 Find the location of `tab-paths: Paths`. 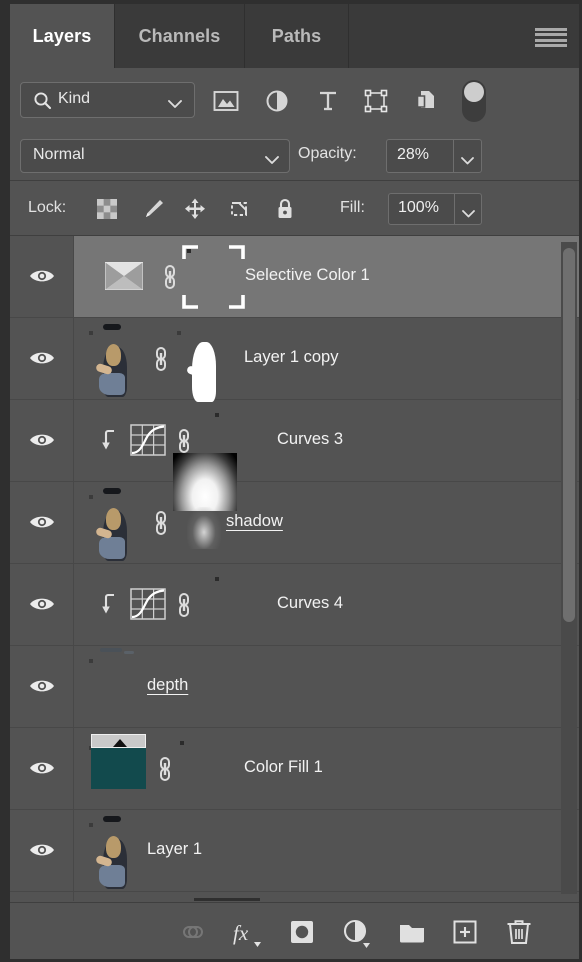

tab-paths: Paths is located at coordinates (297, 36).